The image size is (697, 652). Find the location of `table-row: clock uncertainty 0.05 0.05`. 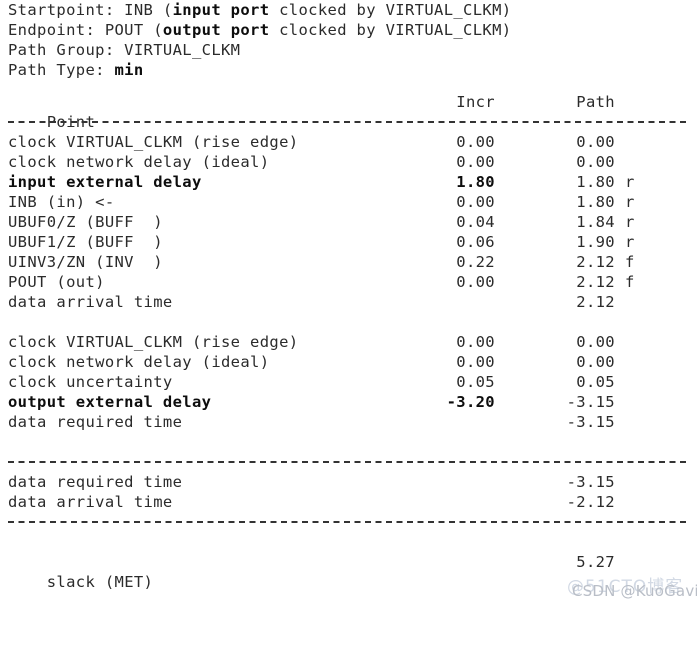

table-row: clock uncertainty 0.05 0.05 is located at coordinates (348, 382).